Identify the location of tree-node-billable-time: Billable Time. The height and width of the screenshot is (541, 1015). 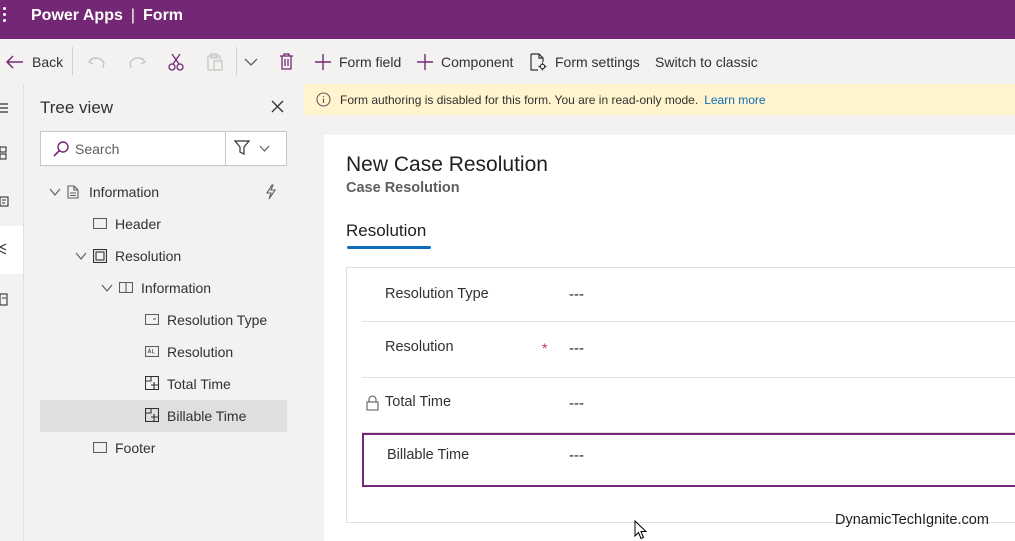
(163, 416).